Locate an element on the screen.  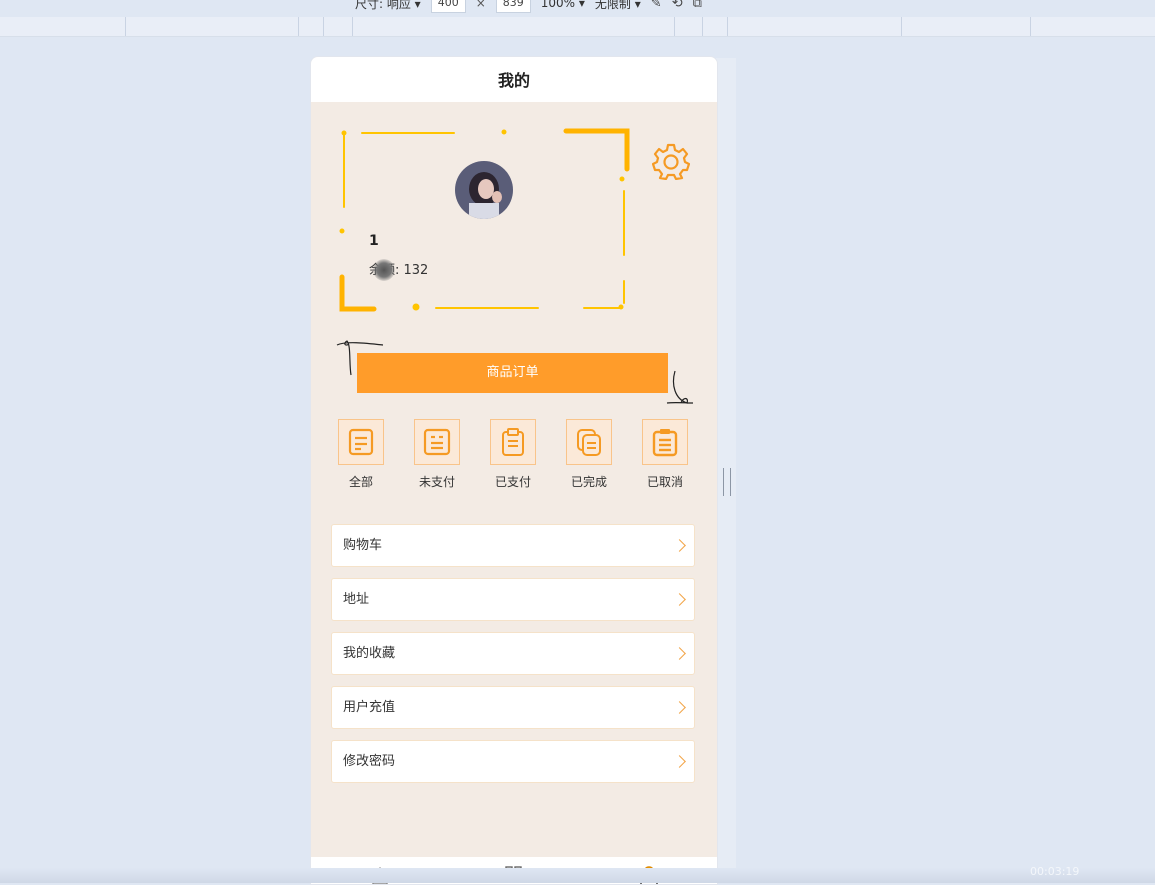
width-input: 400 is located at coordinates (448, 6).